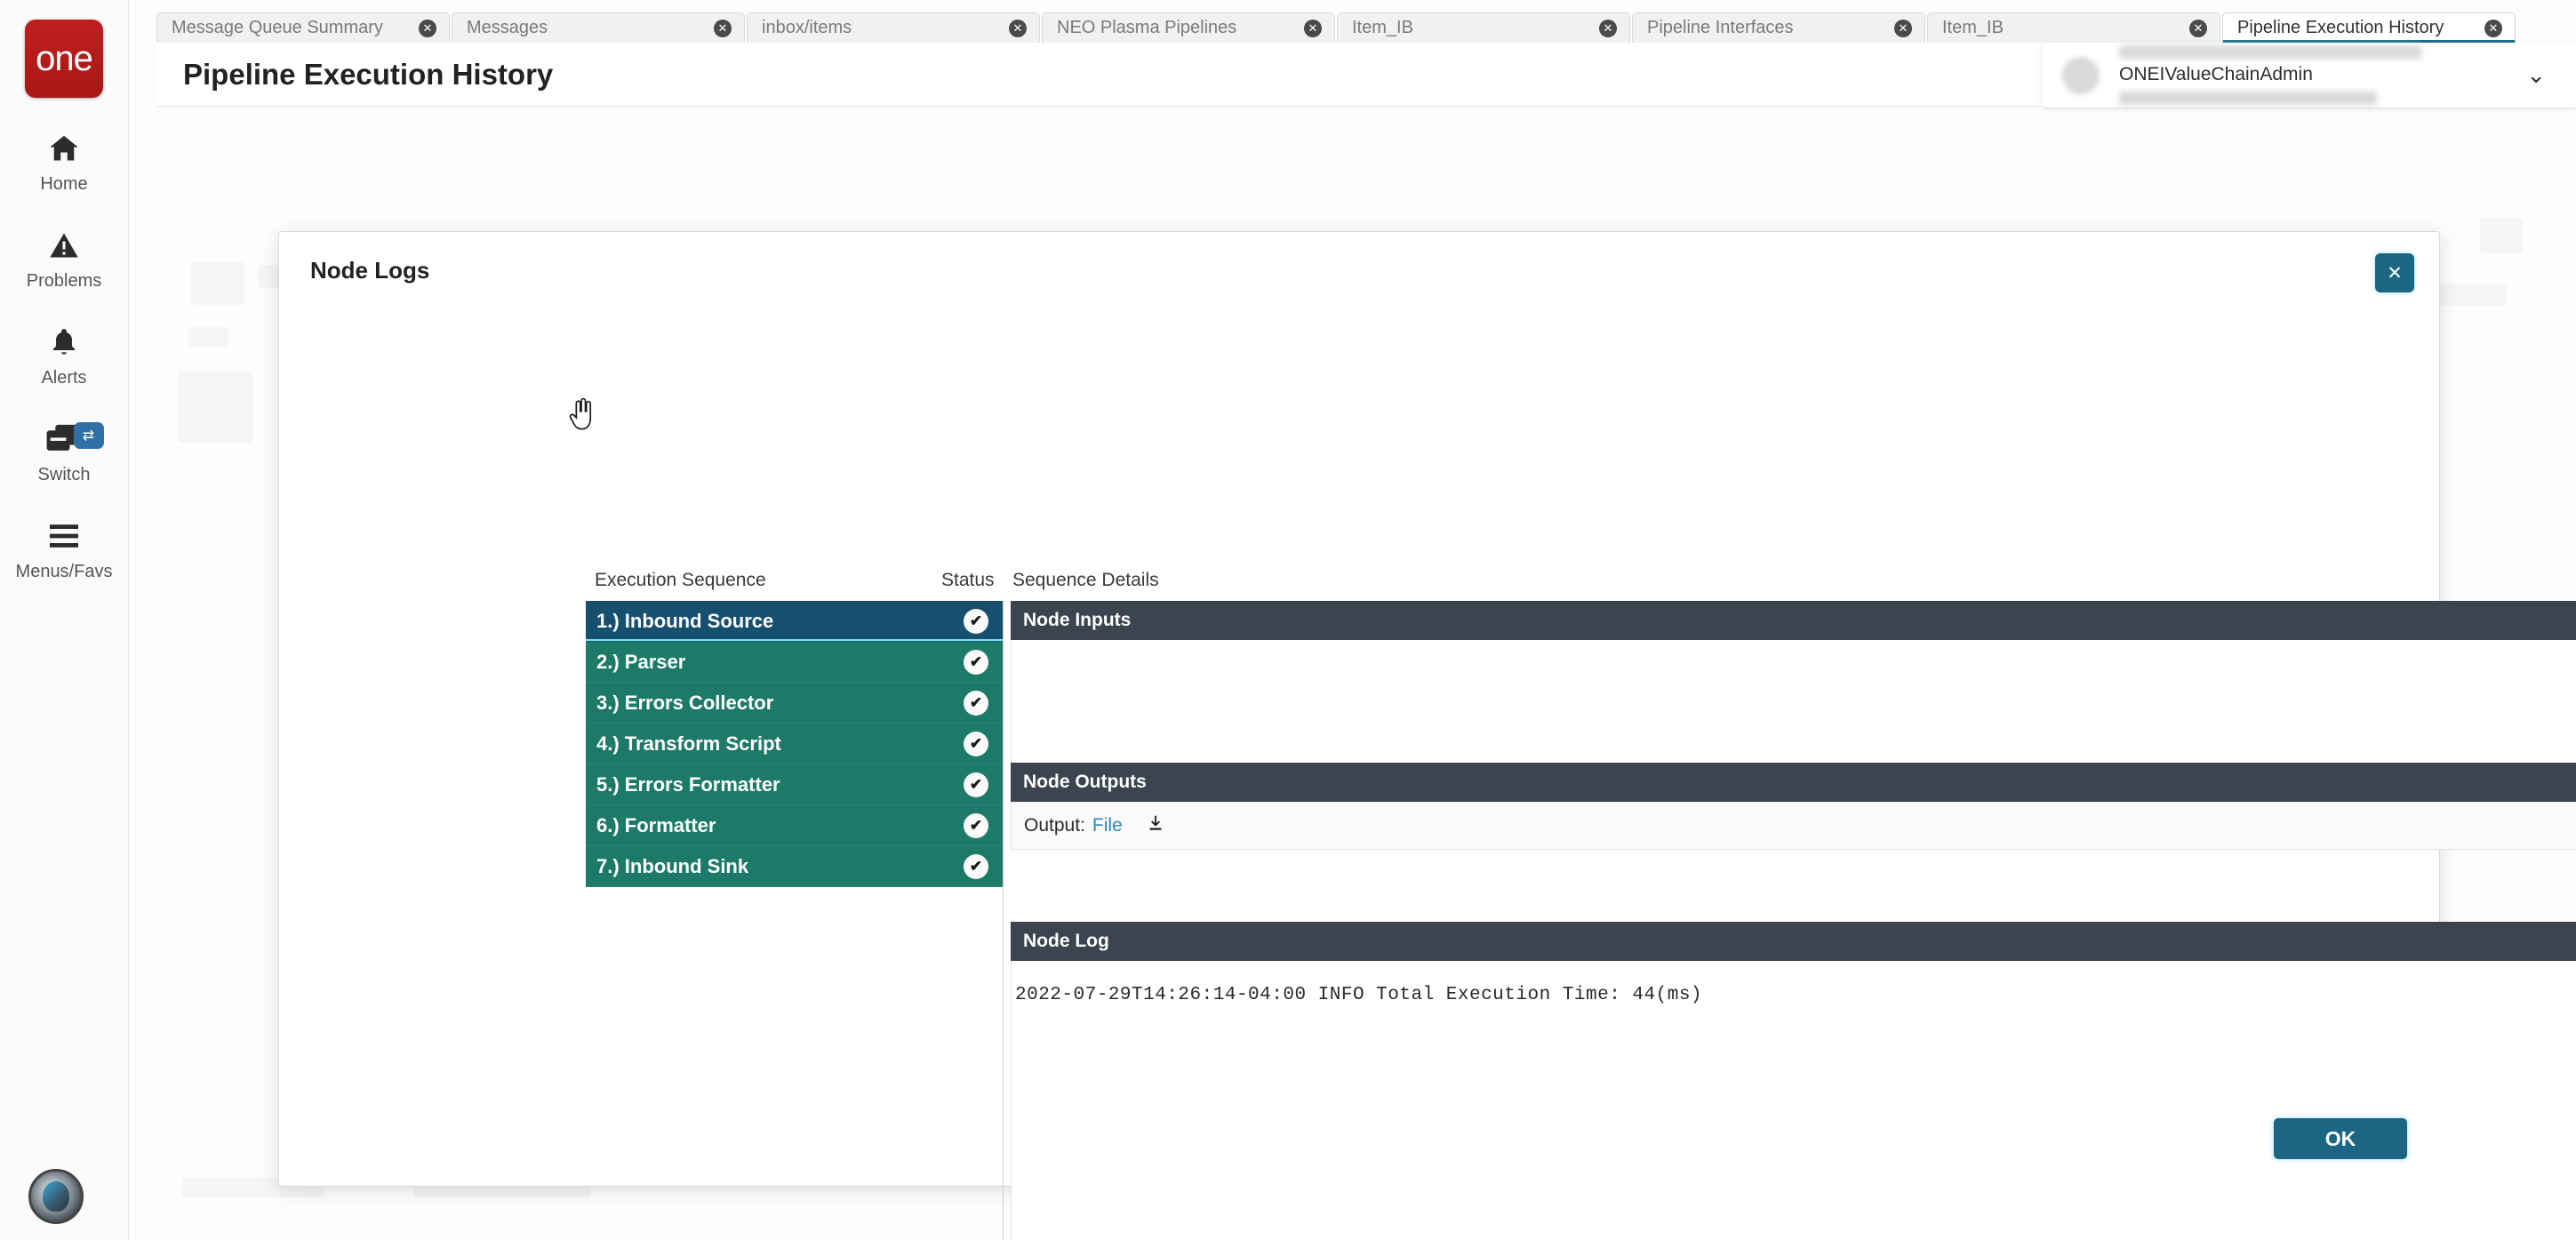  I want to click on sidebar-label-menus-favs: Menus/Favs, so click(64, 571).